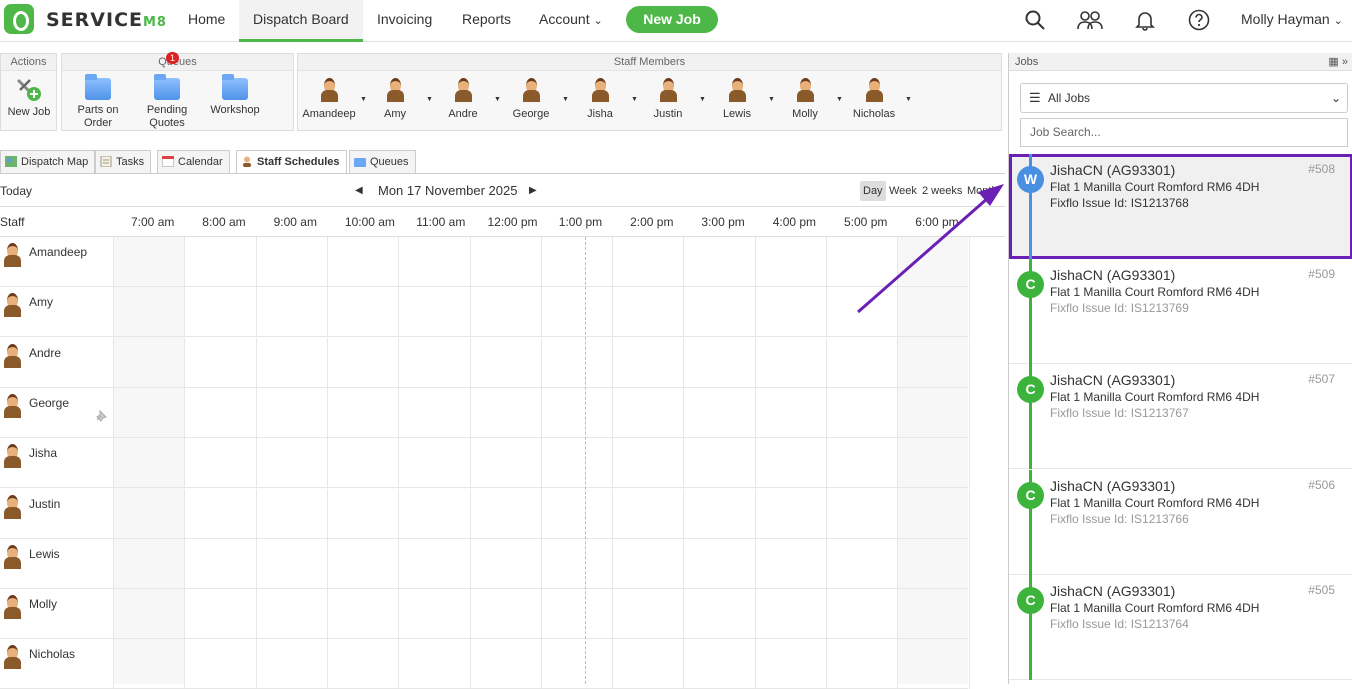 The width and height of the screenshot is (1352, 689). I want to click on staff-member-button: Justin, so click(668, 98).